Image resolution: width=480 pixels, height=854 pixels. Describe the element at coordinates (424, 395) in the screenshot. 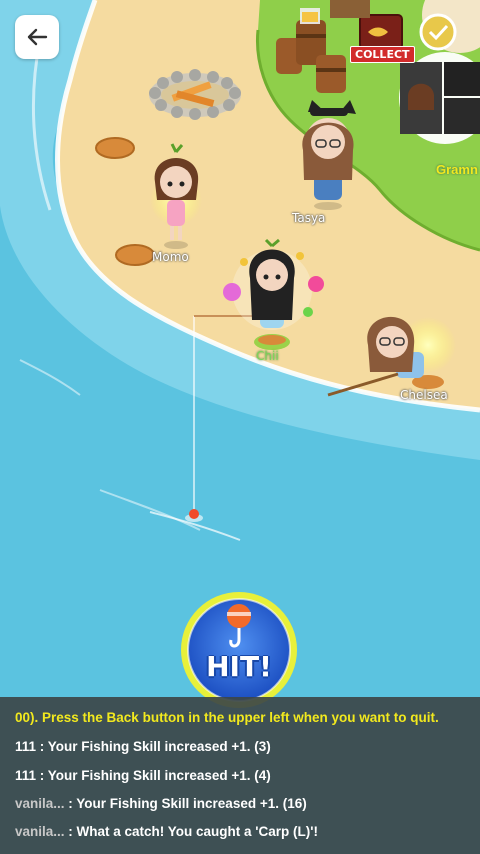

I see `player-name-chelsea: Chelsea` at that location.